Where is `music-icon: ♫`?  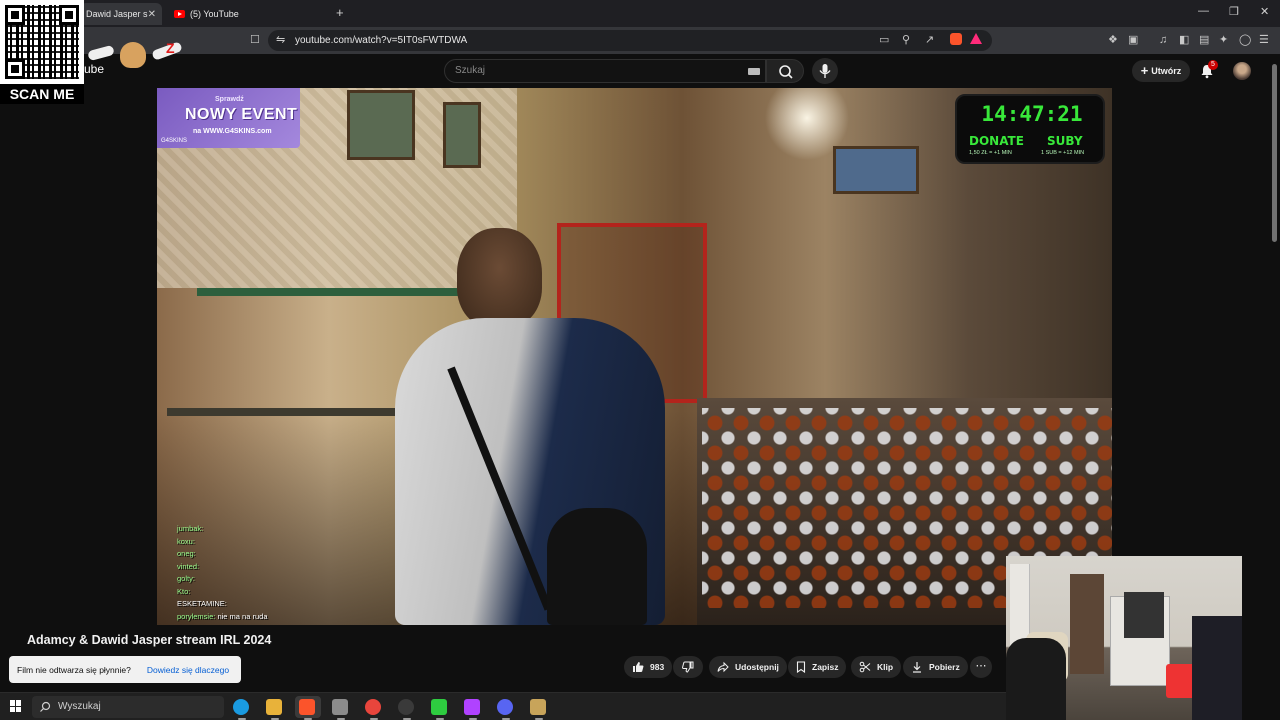 music-icon: ♫ is located at coordinates (1163, 40).